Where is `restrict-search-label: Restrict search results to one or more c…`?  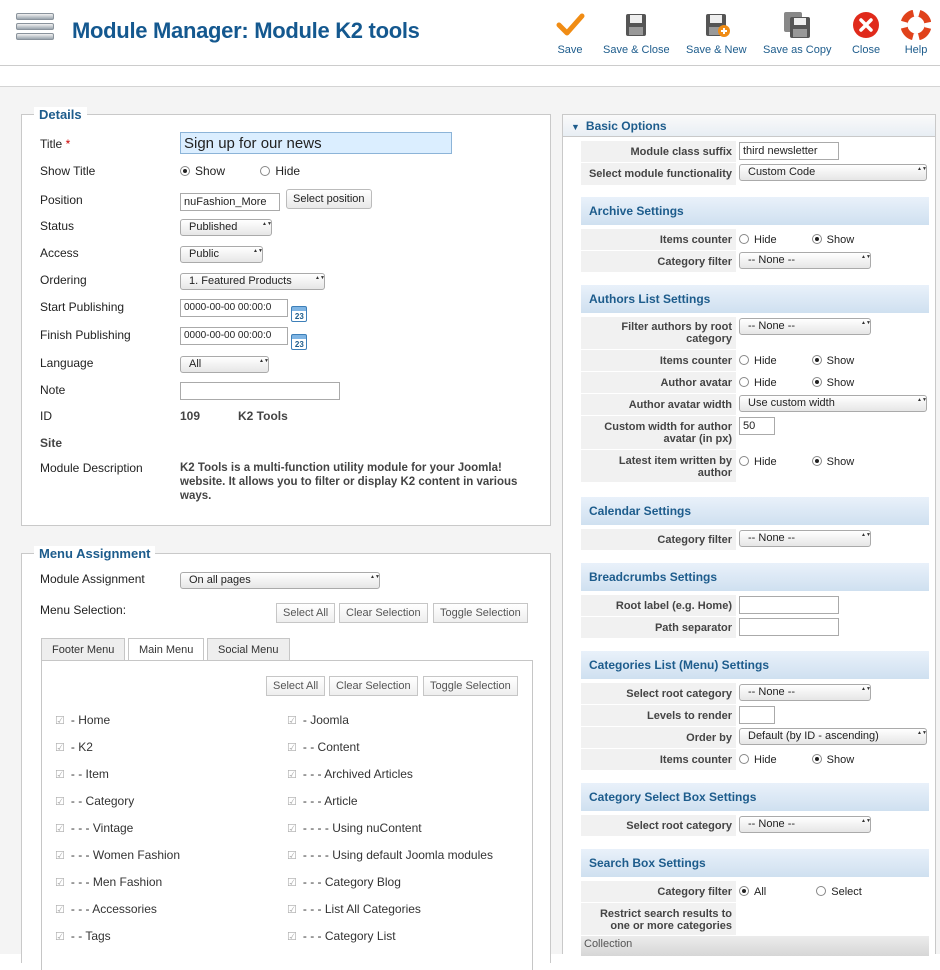 restrict-search-label: Restrict search results to one or more c… is located at coordinates (658, 919).